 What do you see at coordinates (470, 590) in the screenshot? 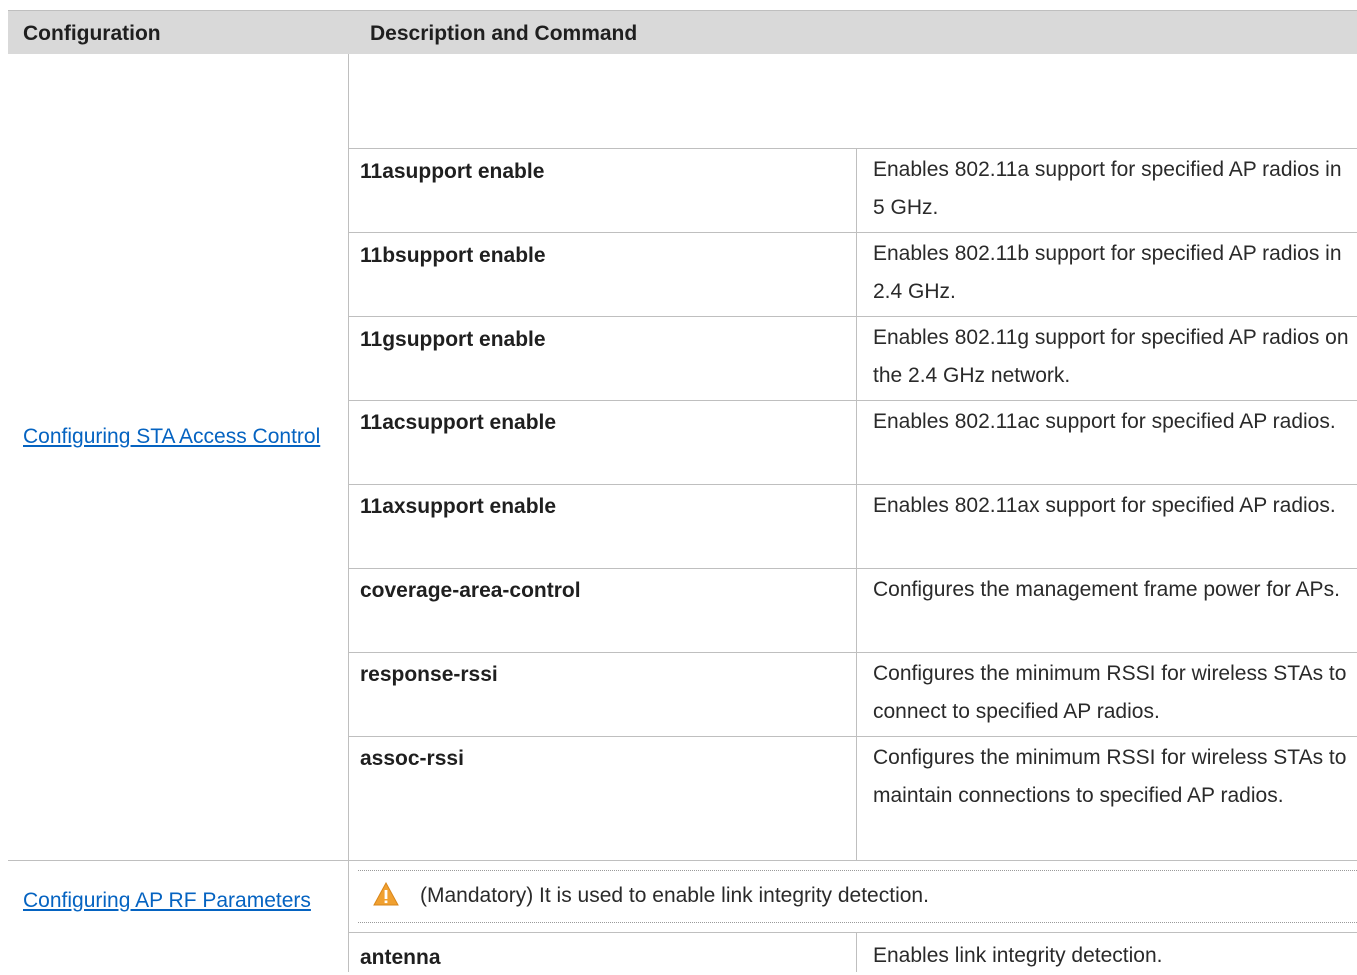
I see `command-coverage-area-control: coverage-area-control` at bounding box center [470, 590].